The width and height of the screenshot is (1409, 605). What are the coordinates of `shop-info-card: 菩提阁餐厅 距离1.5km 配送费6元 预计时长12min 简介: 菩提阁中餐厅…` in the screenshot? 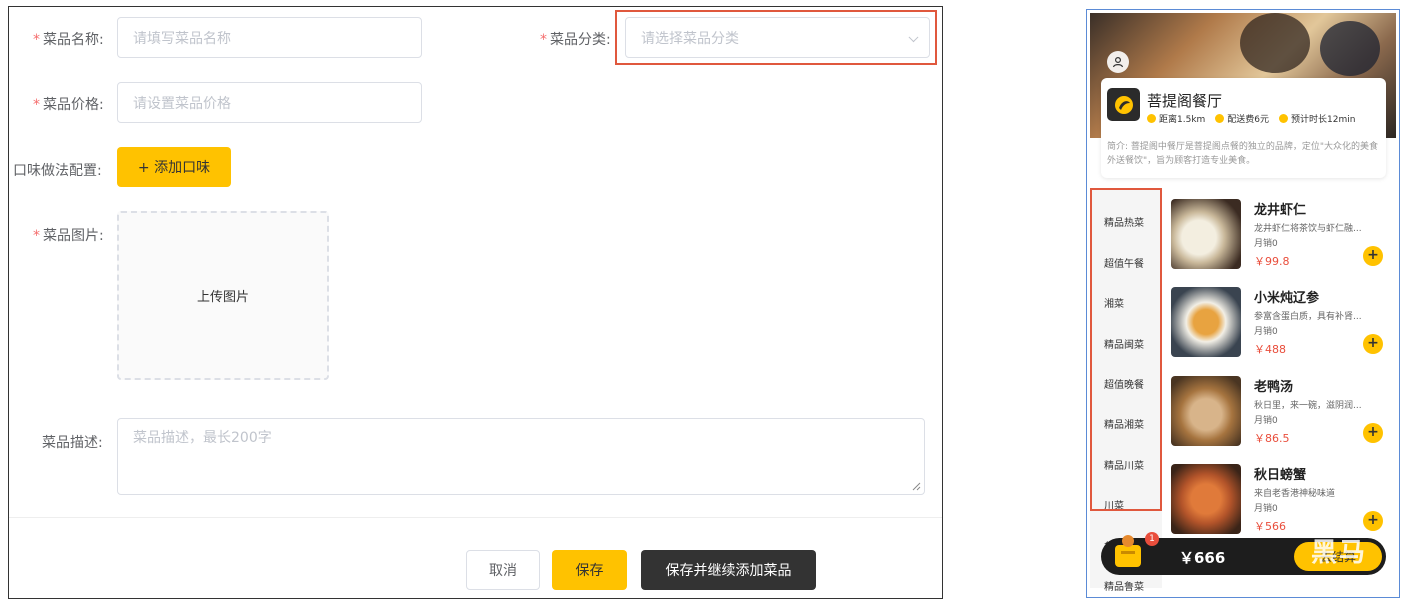 It's located at (1243, 128).